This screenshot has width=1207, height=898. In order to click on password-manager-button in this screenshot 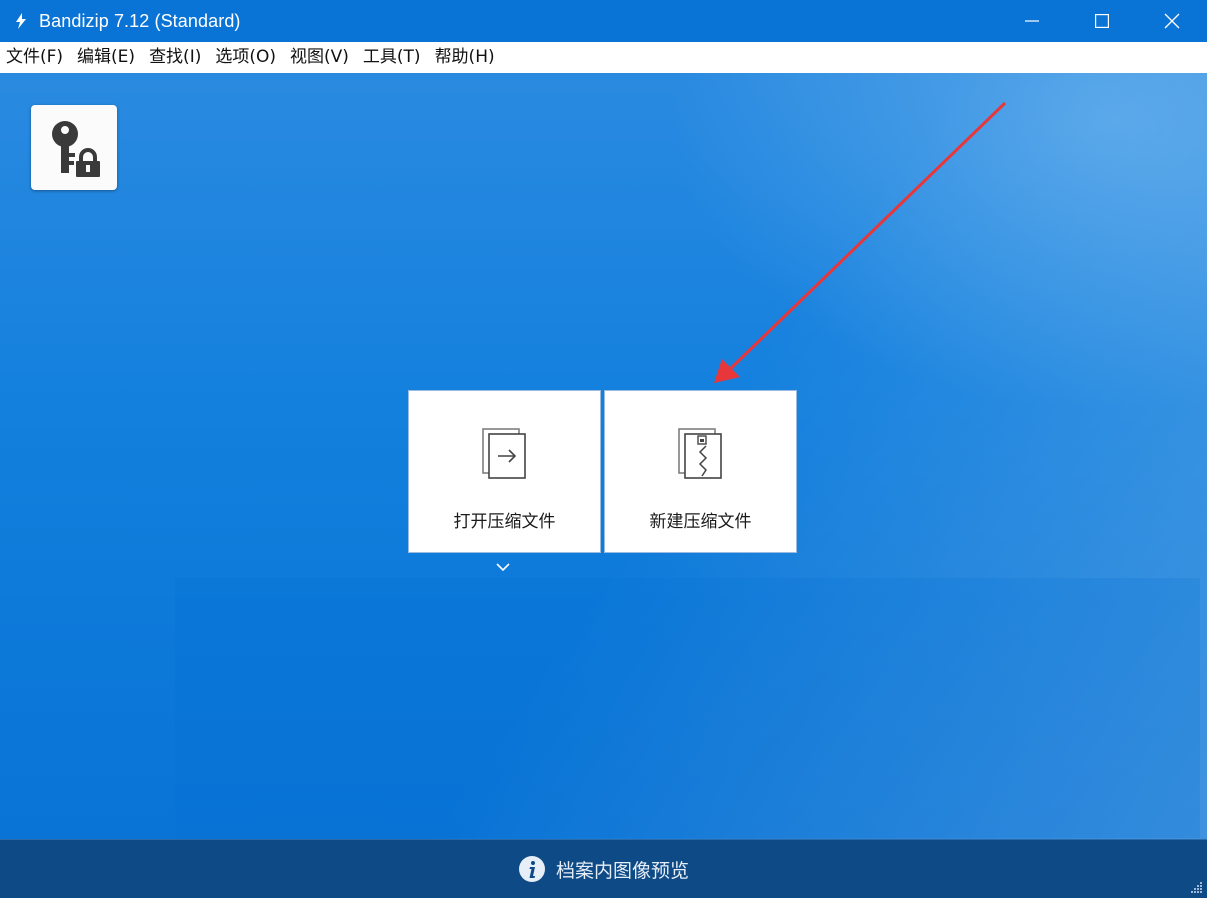, I will do `click(74, 147)`.